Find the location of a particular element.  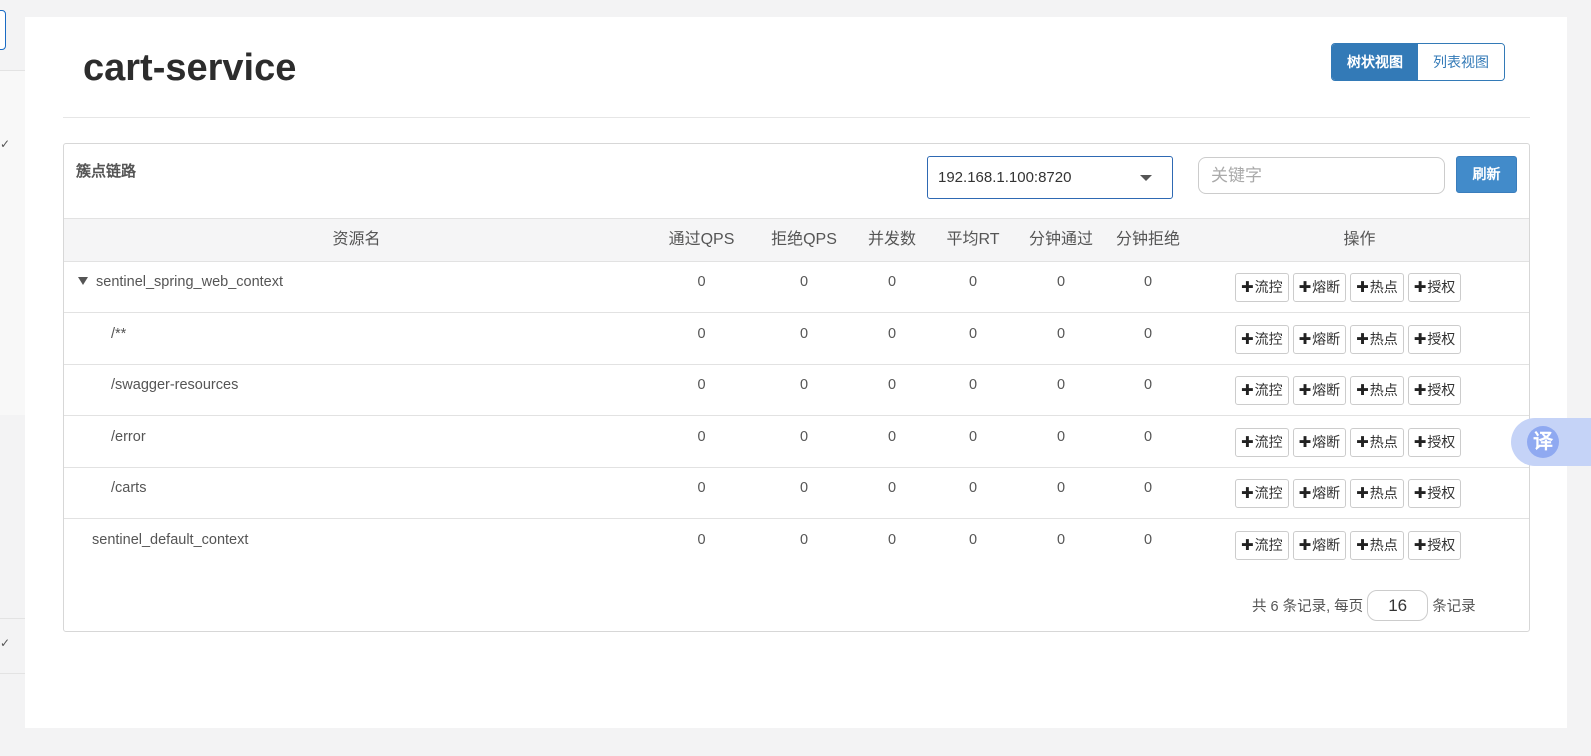

header-actions: 操作 is located at coordinates (1359, 239).